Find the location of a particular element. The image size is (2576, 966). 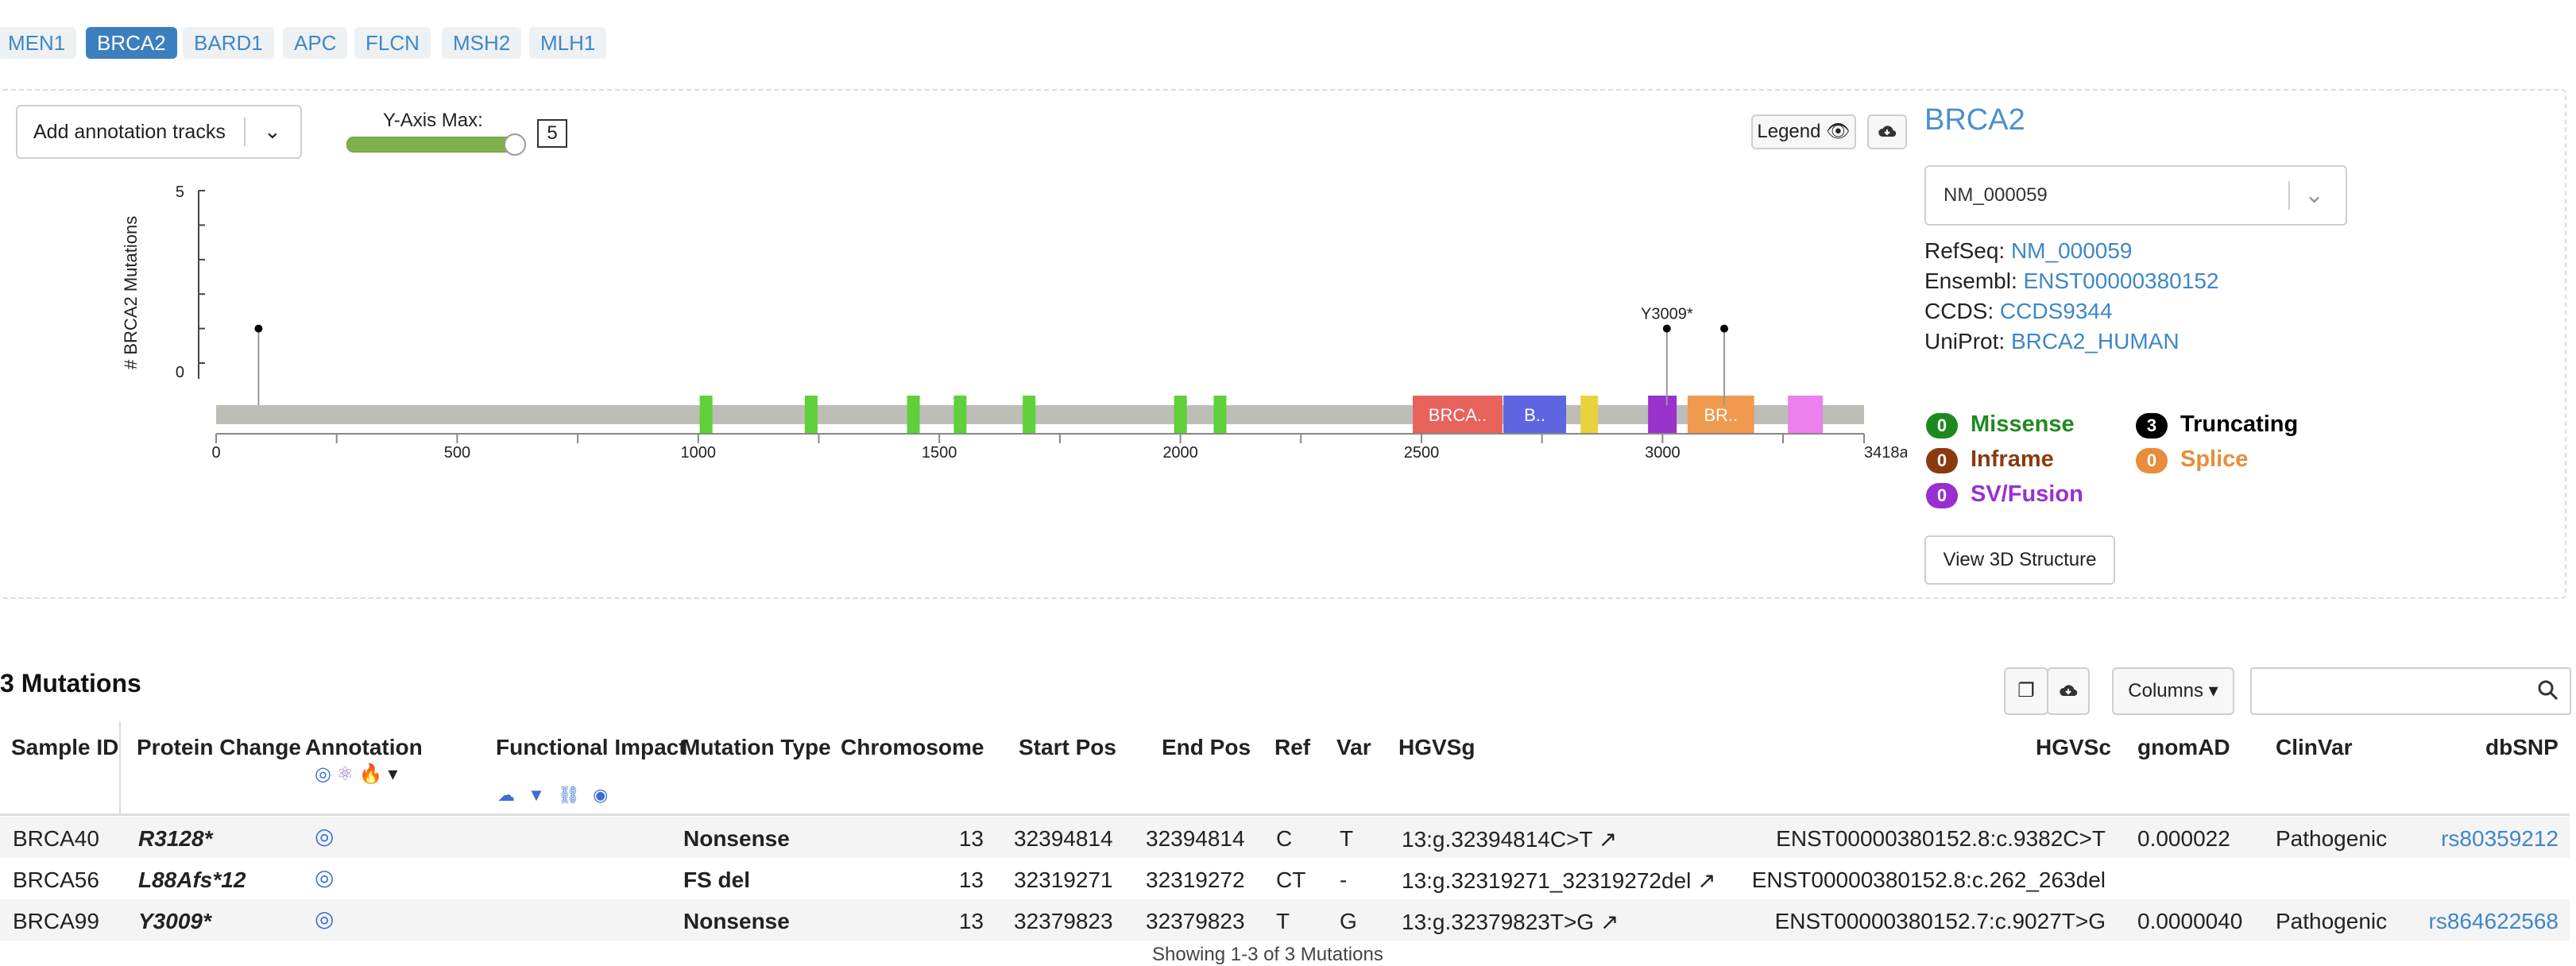

col-header-var: Var is located at coordinates (1353, 747).